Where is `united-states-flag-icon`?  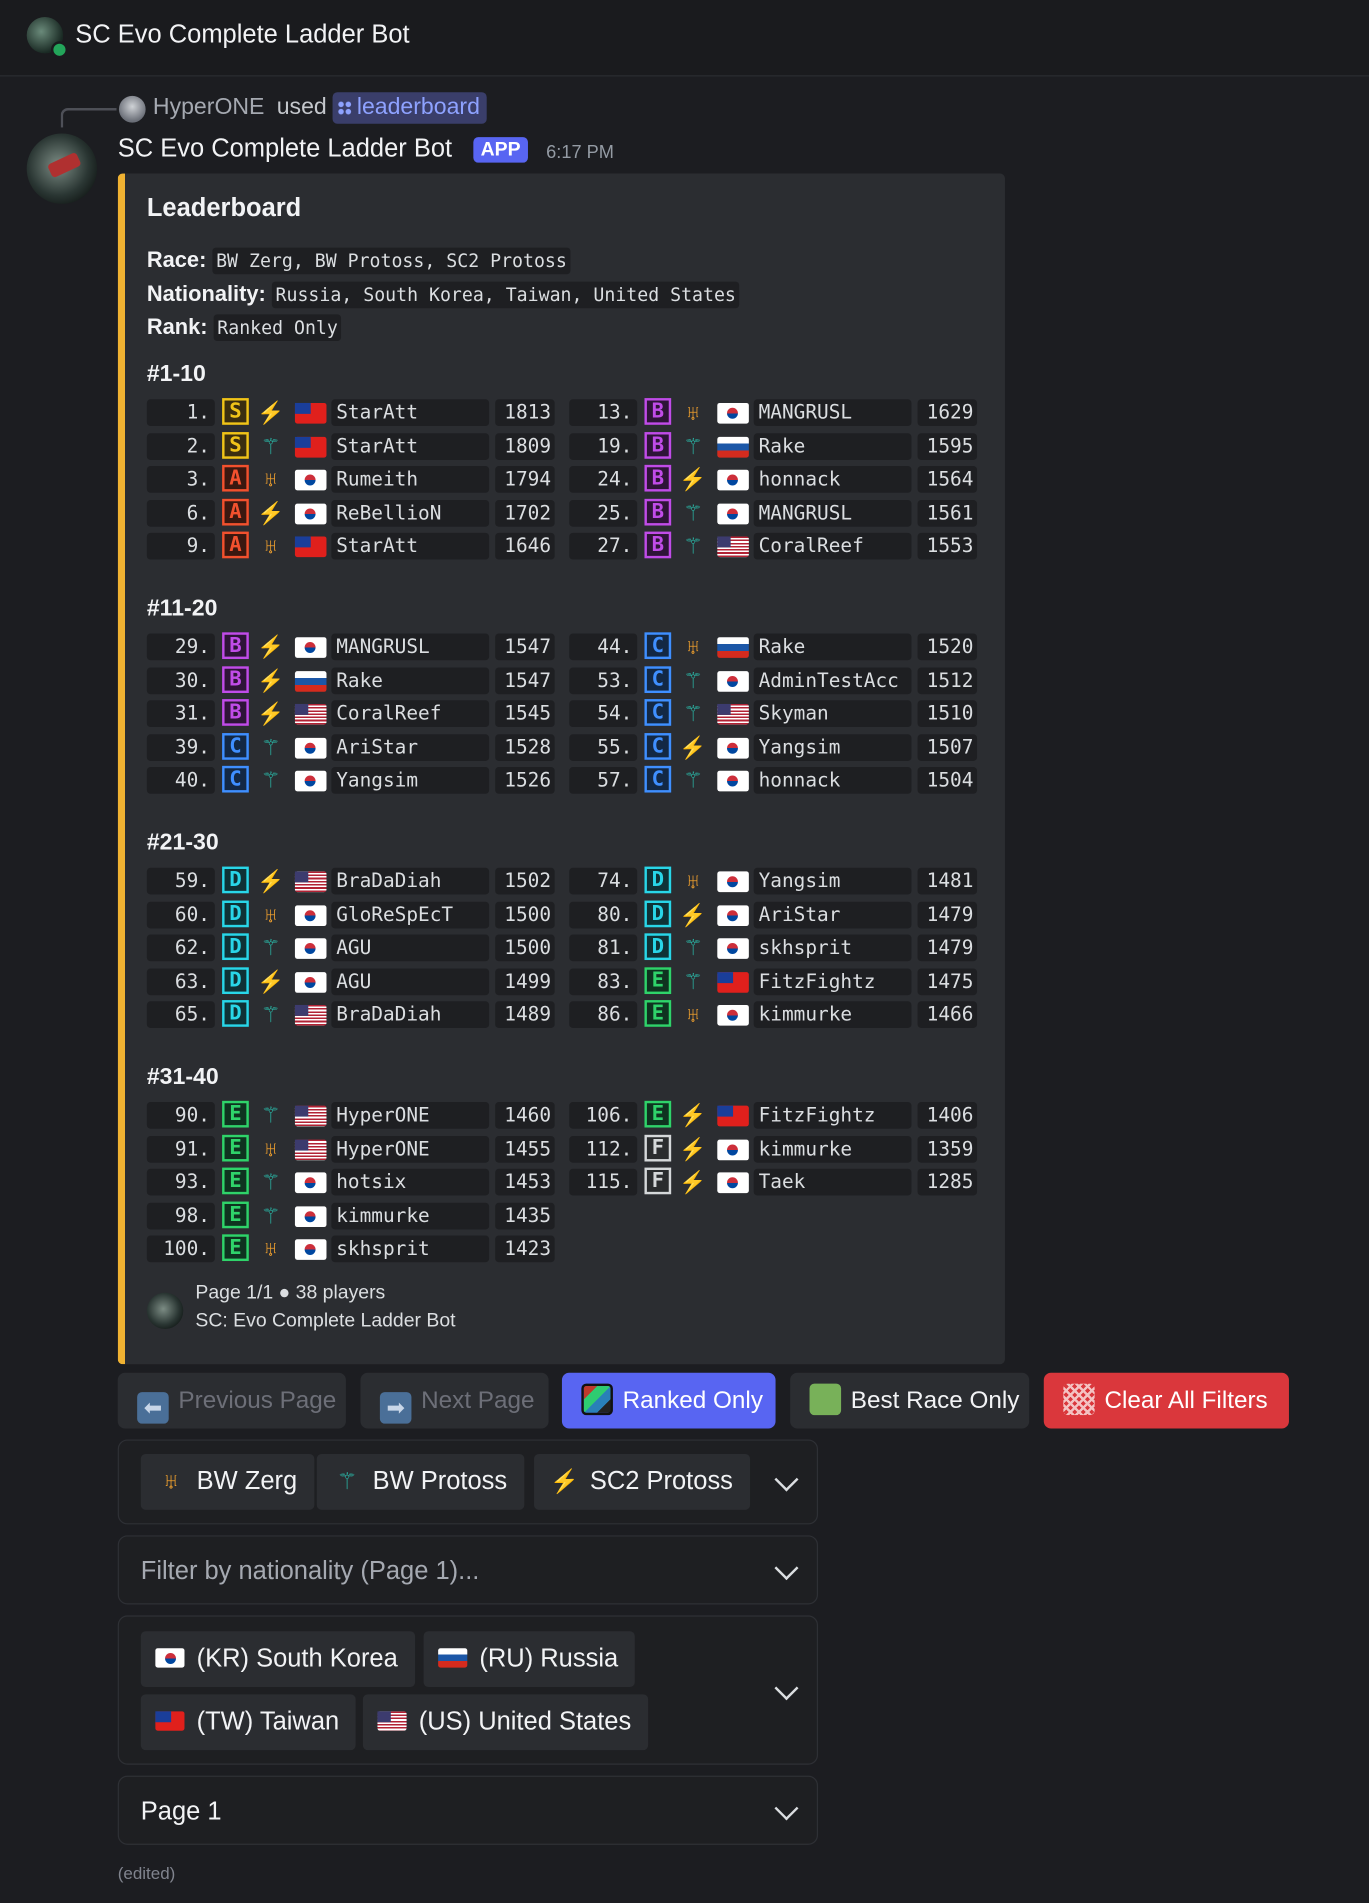
united-states-flag-icon is located at coordinates (392, 1721).